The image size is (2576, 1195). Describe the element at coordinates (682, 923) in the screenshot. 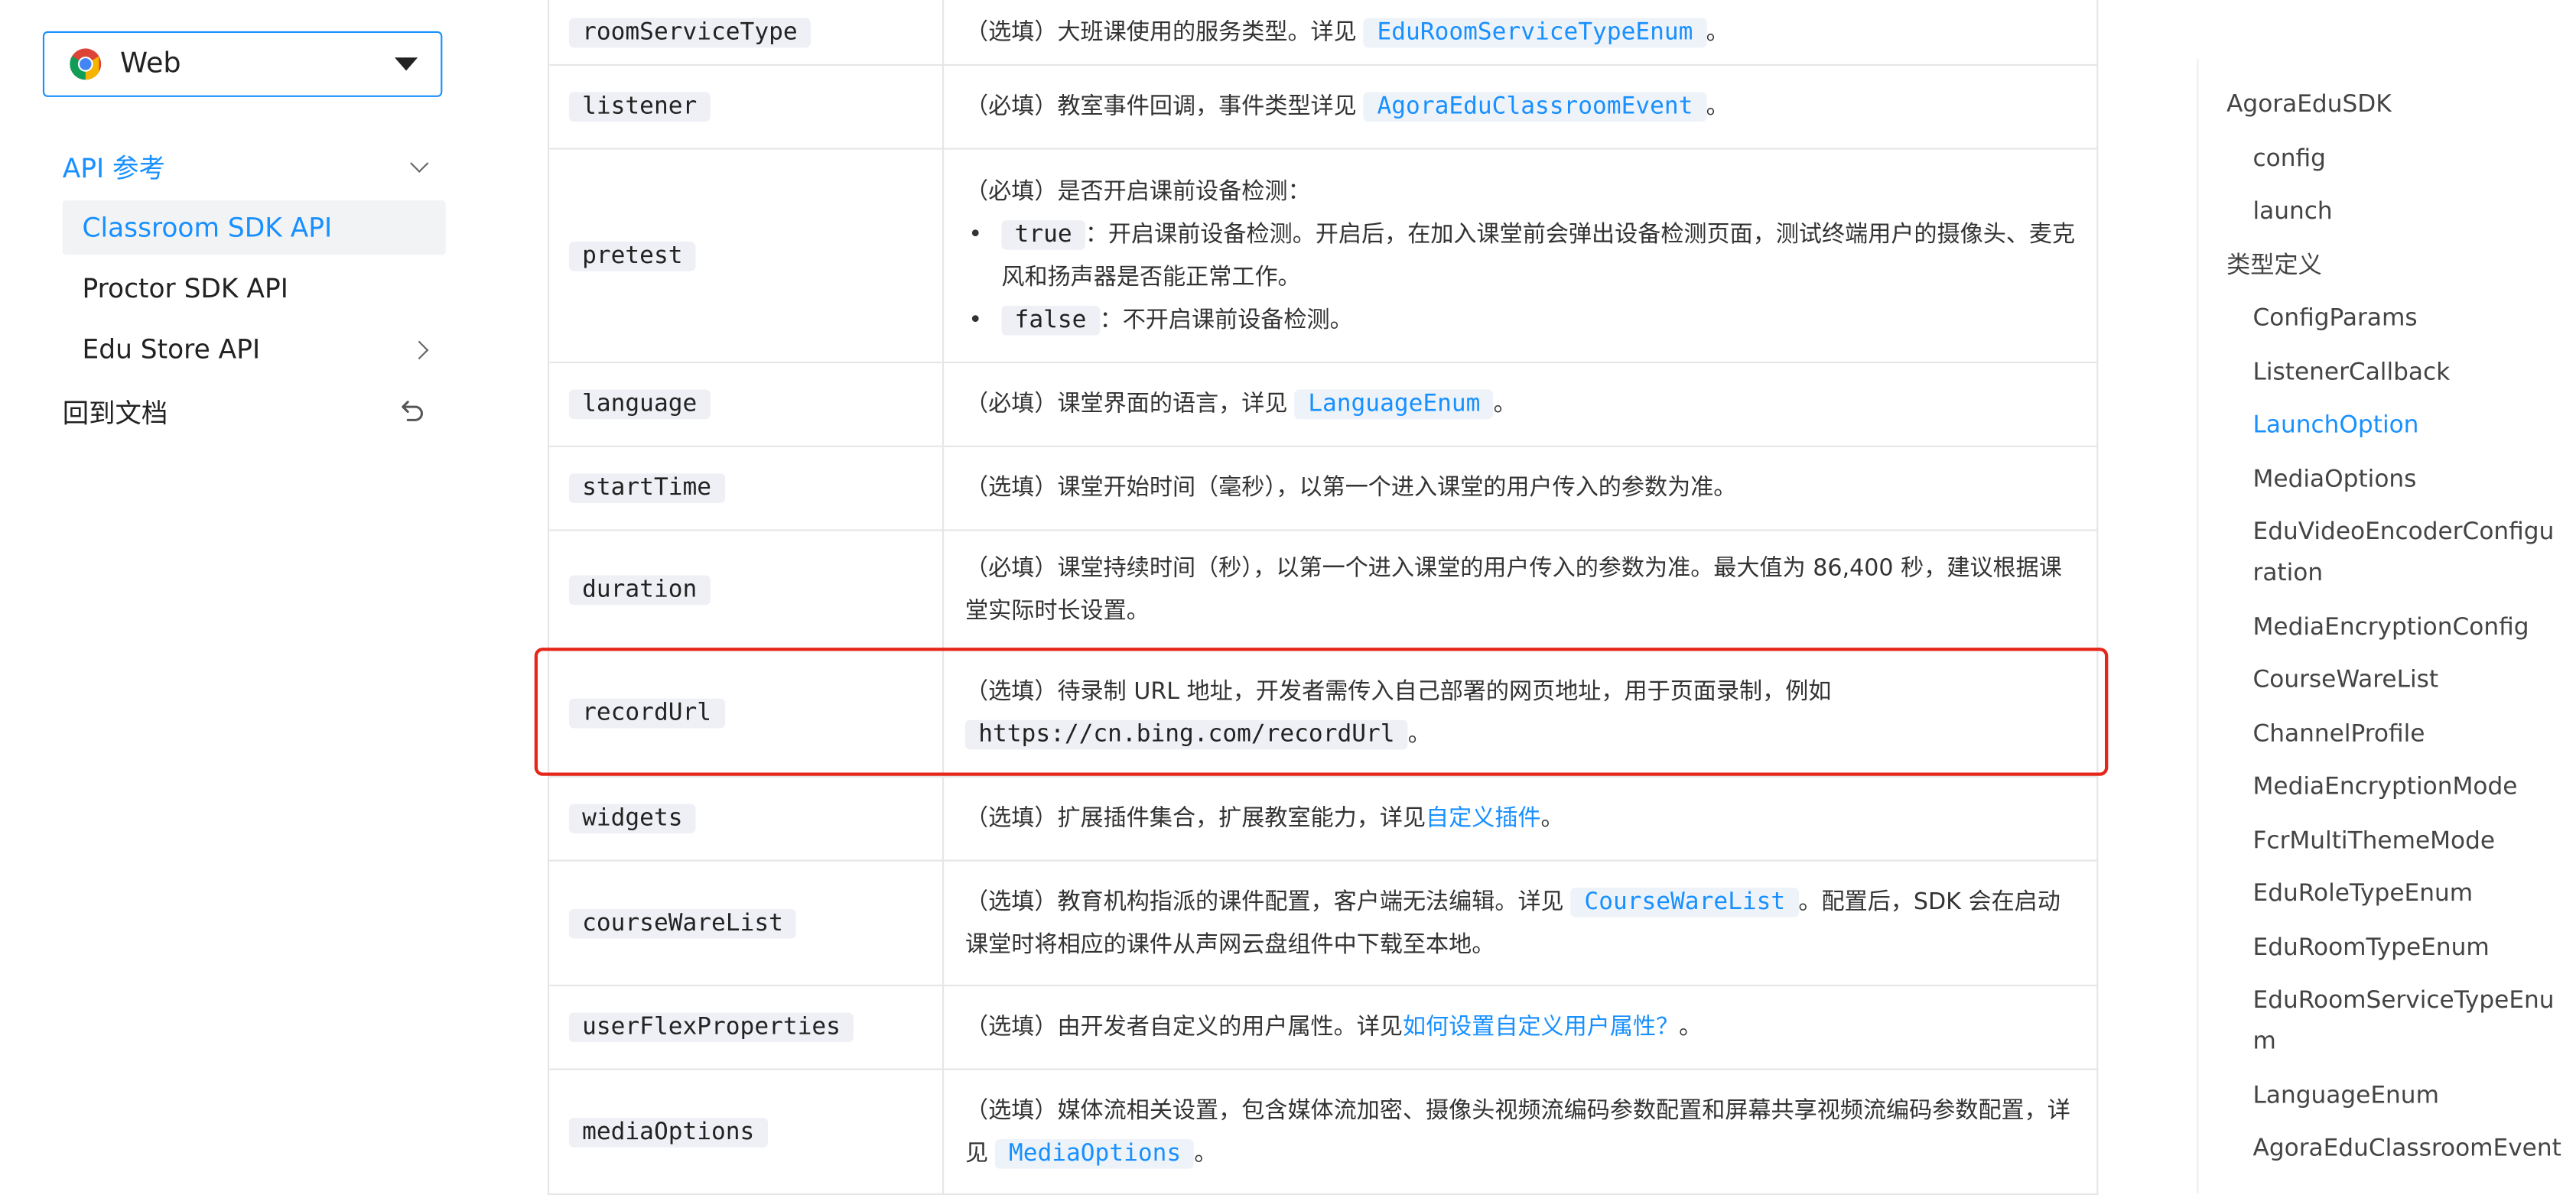

I see `param-name: courseWareList` at that location.